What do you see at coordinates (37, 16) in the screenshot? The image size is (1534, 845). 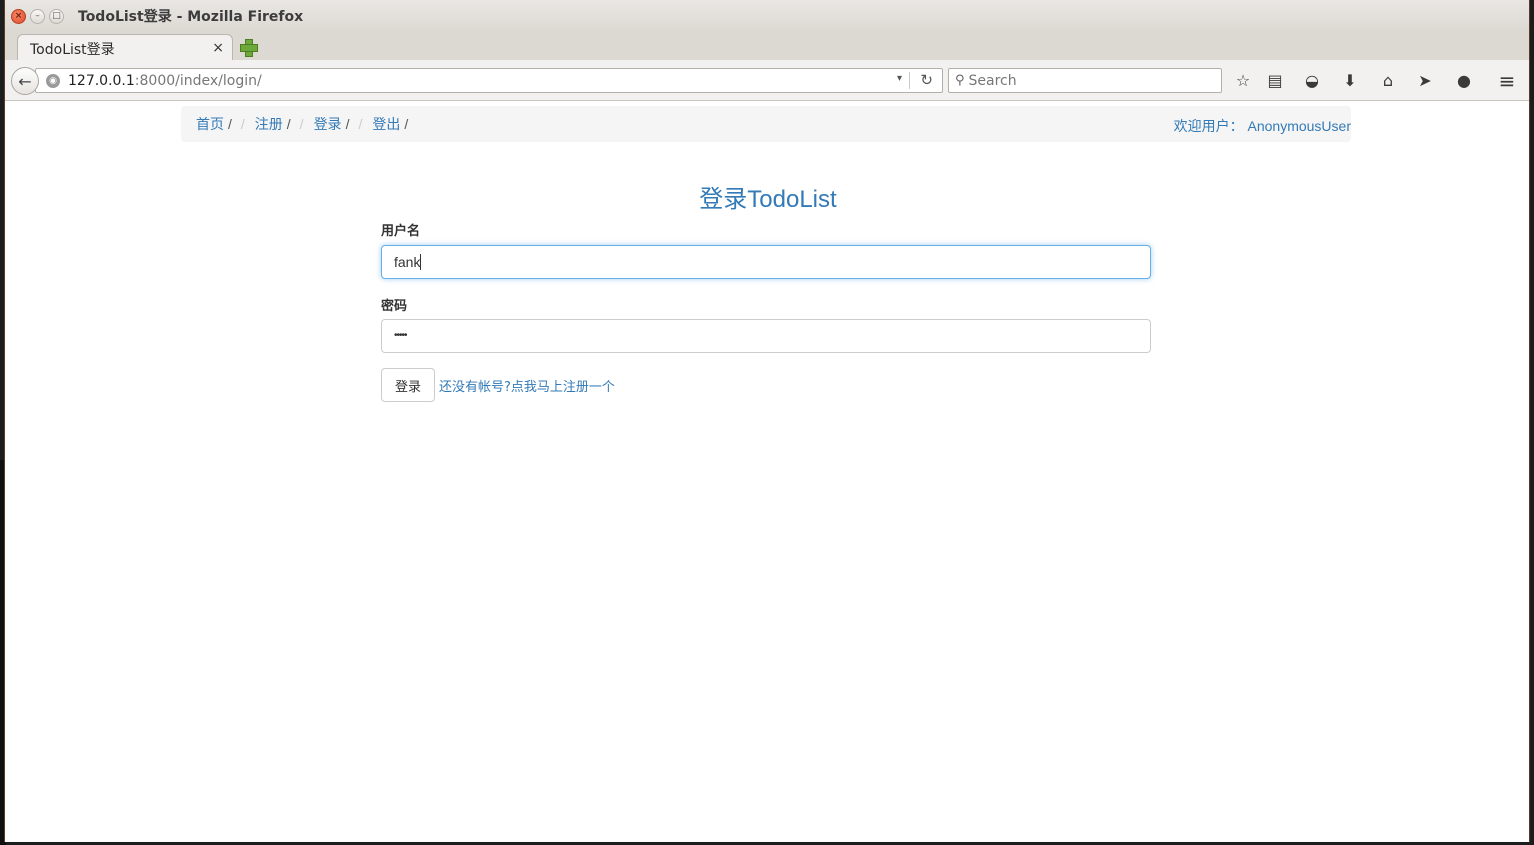 I see `window-minimize-icon: –` at bounding box center [37, 16].